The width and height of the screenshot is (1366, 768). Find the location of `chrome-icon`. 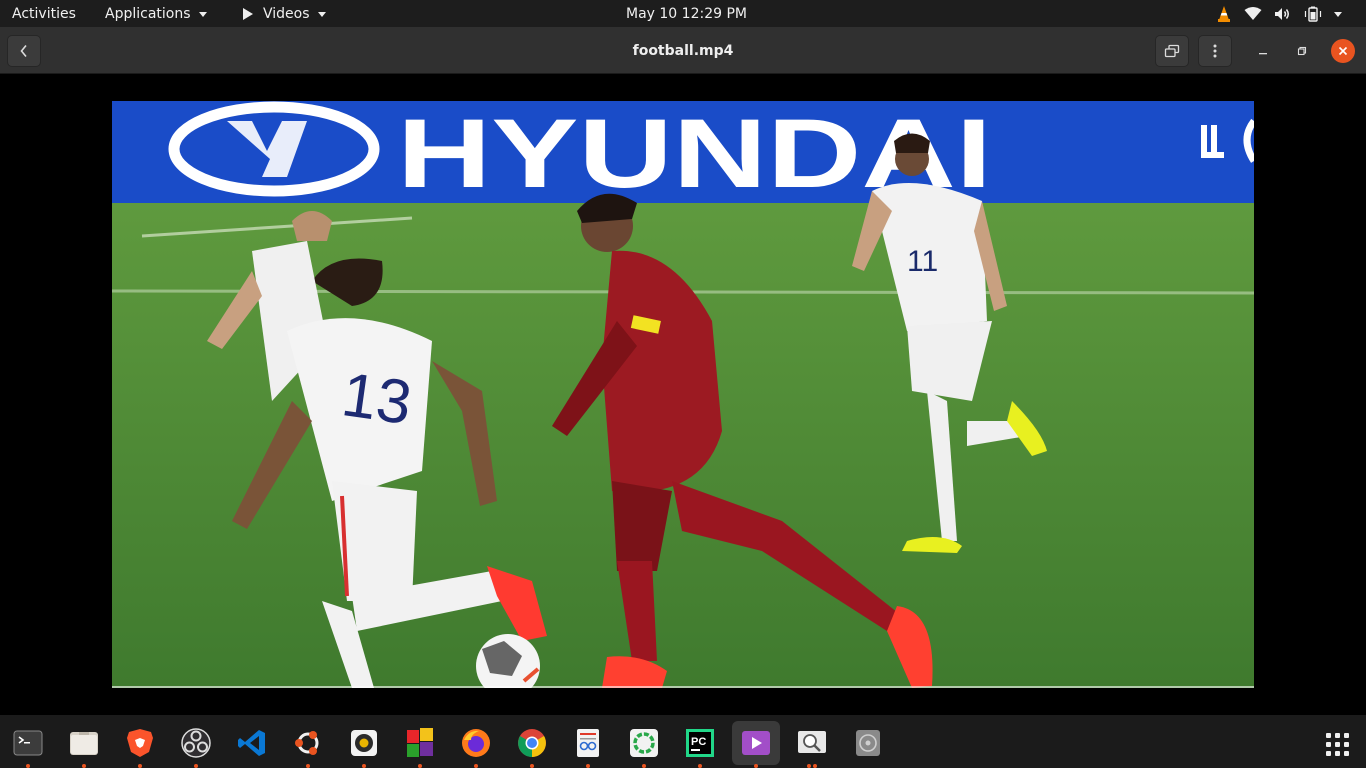

chrome-icon is located at coordinates (532, 743).